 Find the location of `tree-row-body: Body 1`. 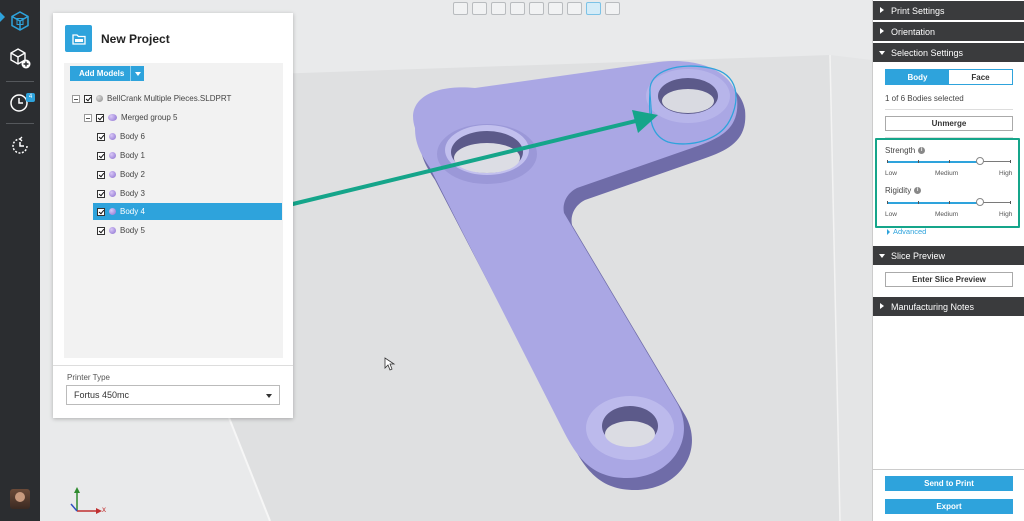

tree-row-body: Body 1 is located at coordinates (121, 155).